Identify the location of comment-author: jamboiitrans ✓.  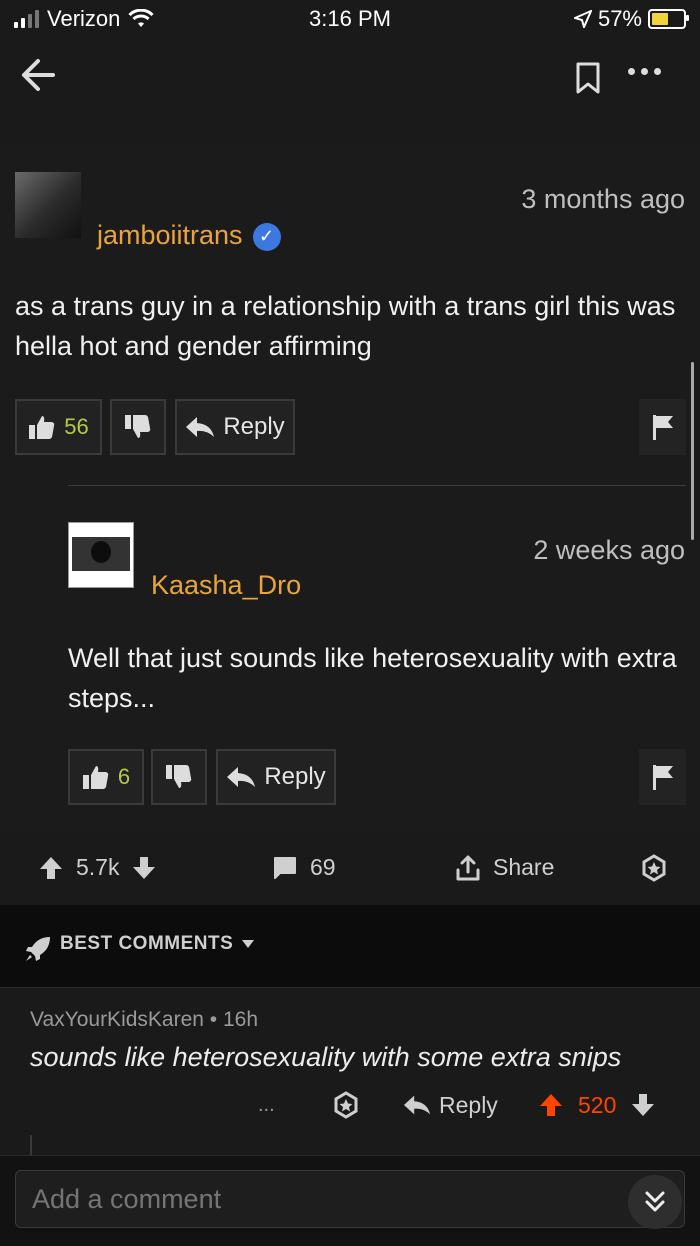
(189, 235).